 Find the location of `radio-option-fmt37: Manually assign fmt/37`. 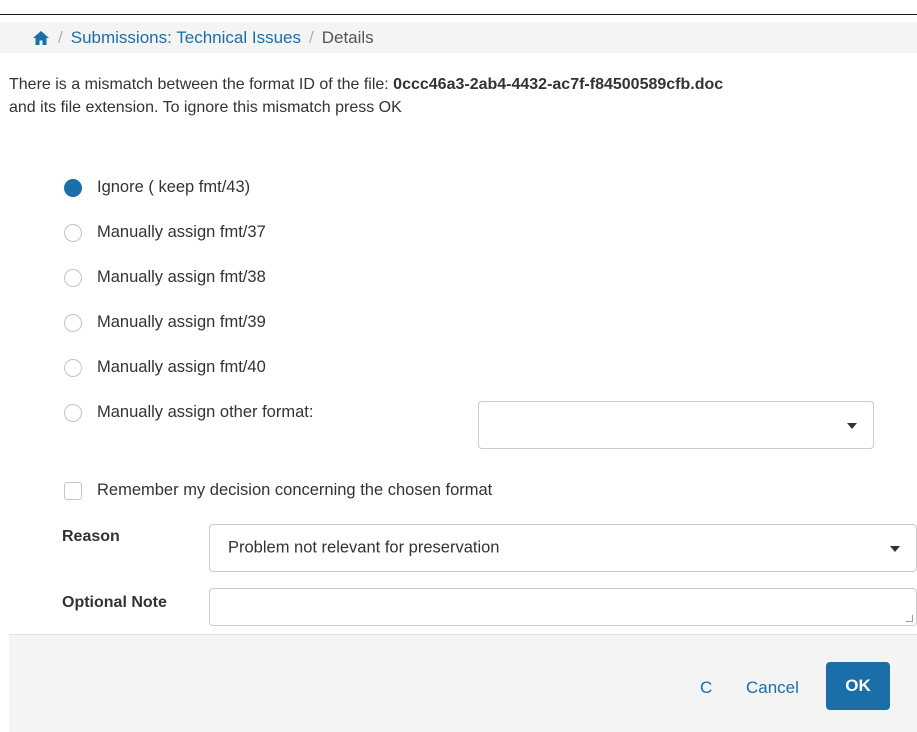

radio-option-fmt37: Manually assign fmt/37 is located at coordinates (165, 232).